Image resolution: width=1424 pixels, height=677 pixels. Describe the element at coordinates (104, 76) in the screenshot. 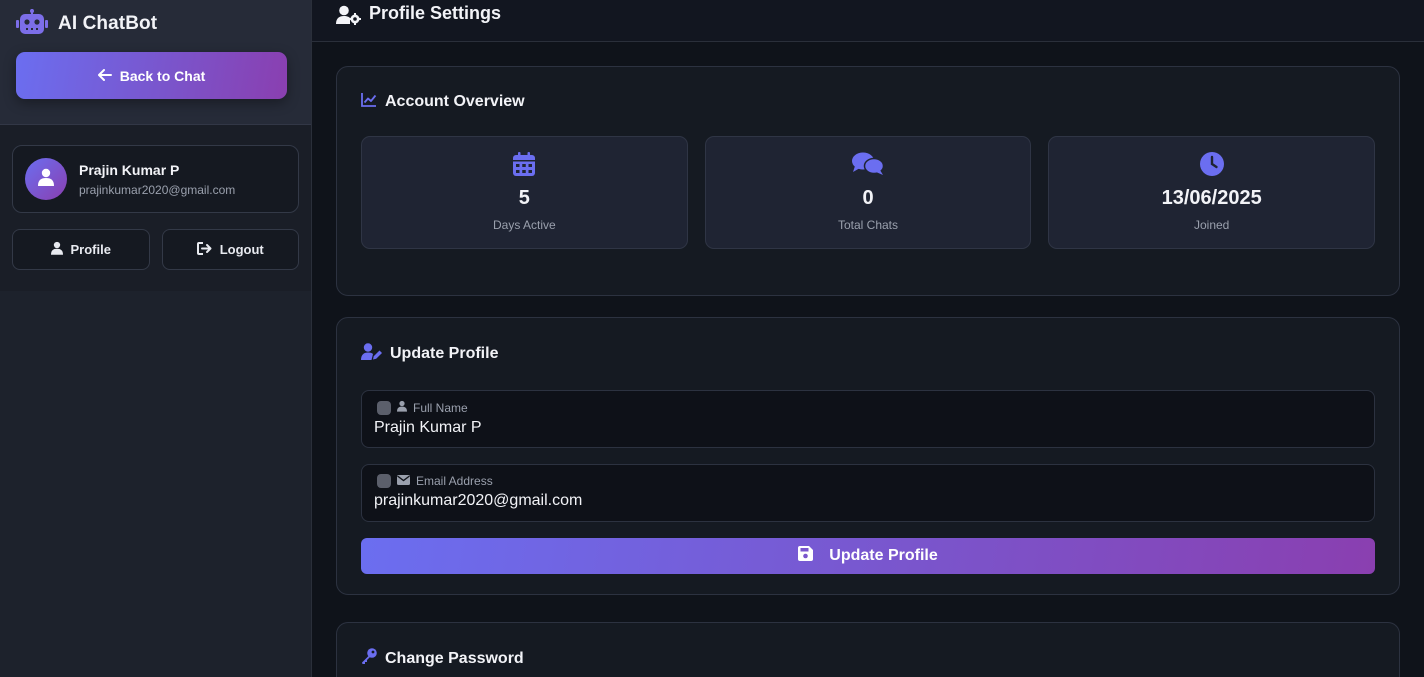

I see `arrow-left-icon` at that location.